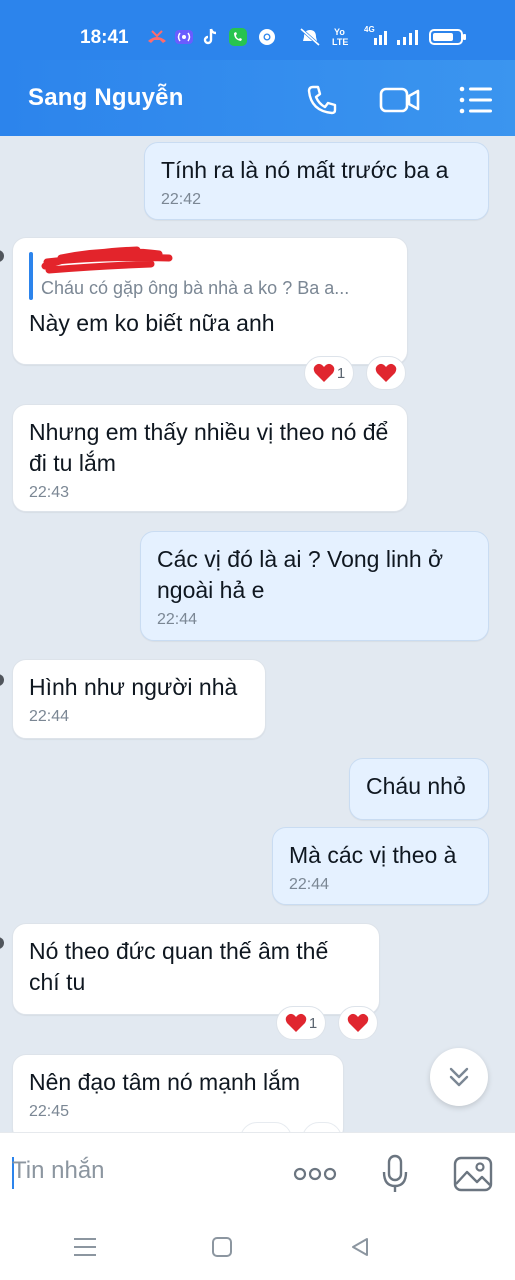  I want to click on hotspot-icon, so click(184, 37).